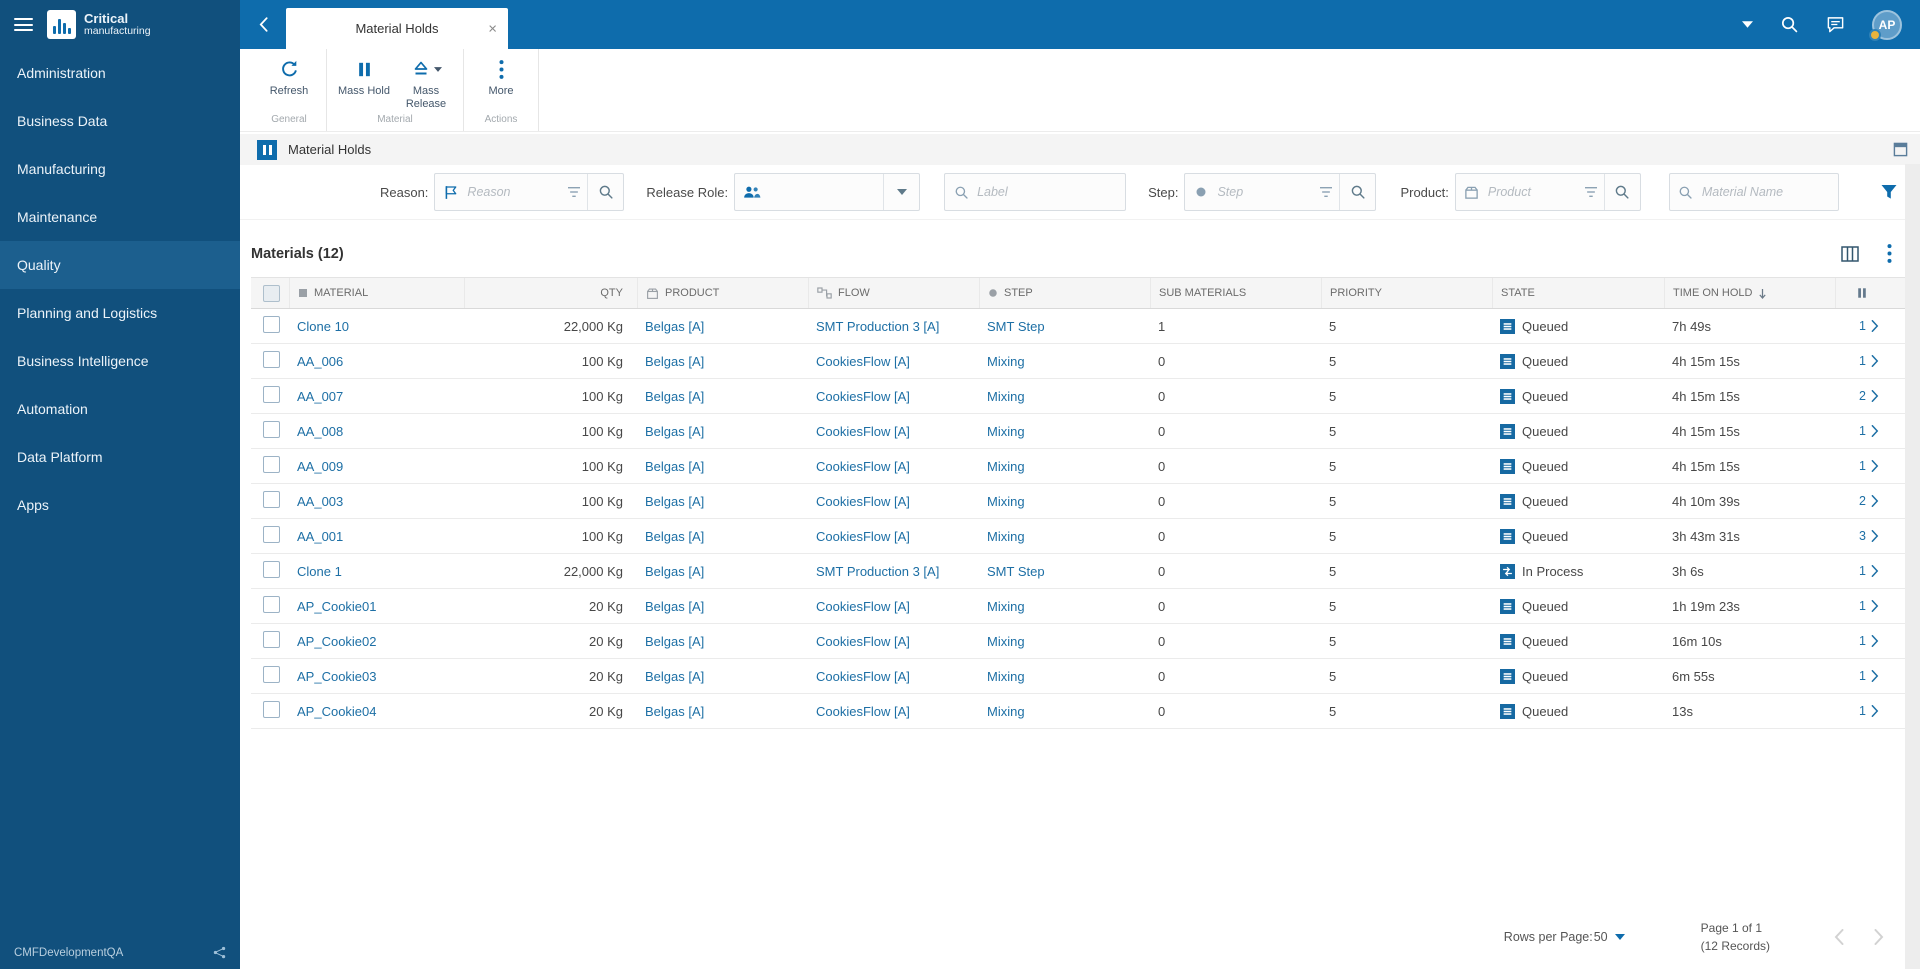 This screenshot has width=1920, height=969. I want to click on rows-per-page-selector: Rows per Page: 50, so click(1564, 937).